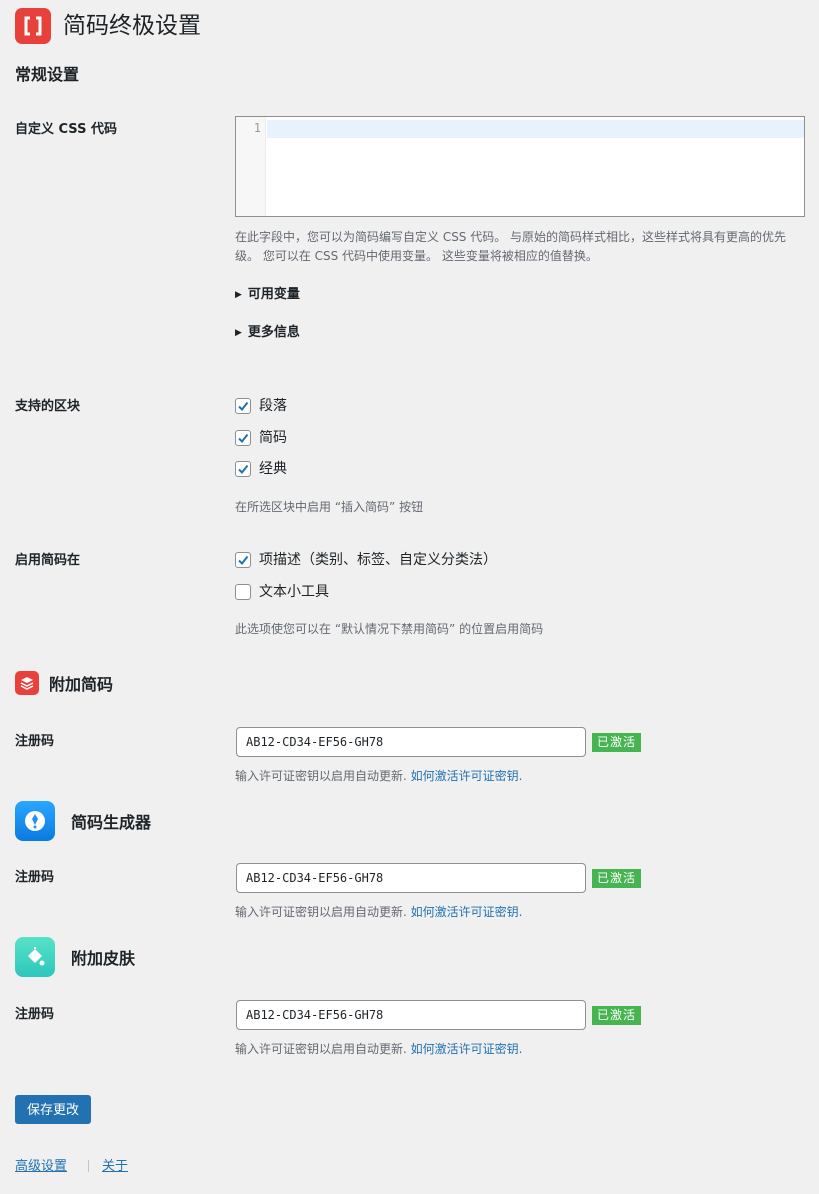  Describe the element at coordinates (111, 822) in the screenshot. I see `addon-generator-title: 简码生成器` at that location.